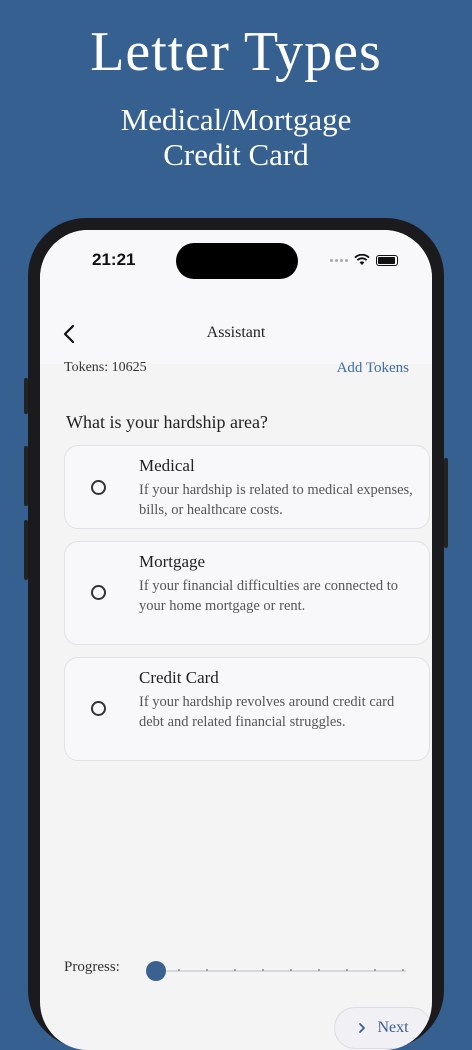 The width and height of the screenshot is (472, 1050). I want to click on tokens-count: Tokens: 10625, so click(105, 367).